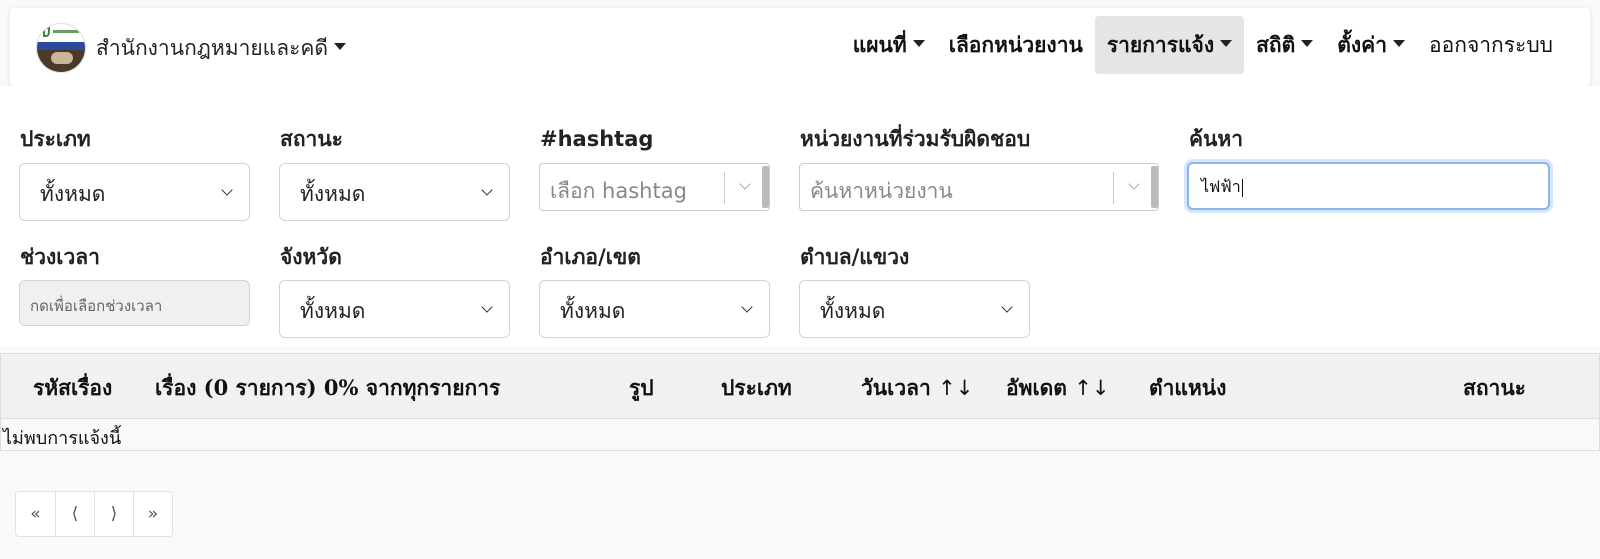 This screenshot has height=559, width=1600. What do you see at coordinates (1242, 187) in the screenshot?
I see `text-cursor` at bounding box center [1242, 187].